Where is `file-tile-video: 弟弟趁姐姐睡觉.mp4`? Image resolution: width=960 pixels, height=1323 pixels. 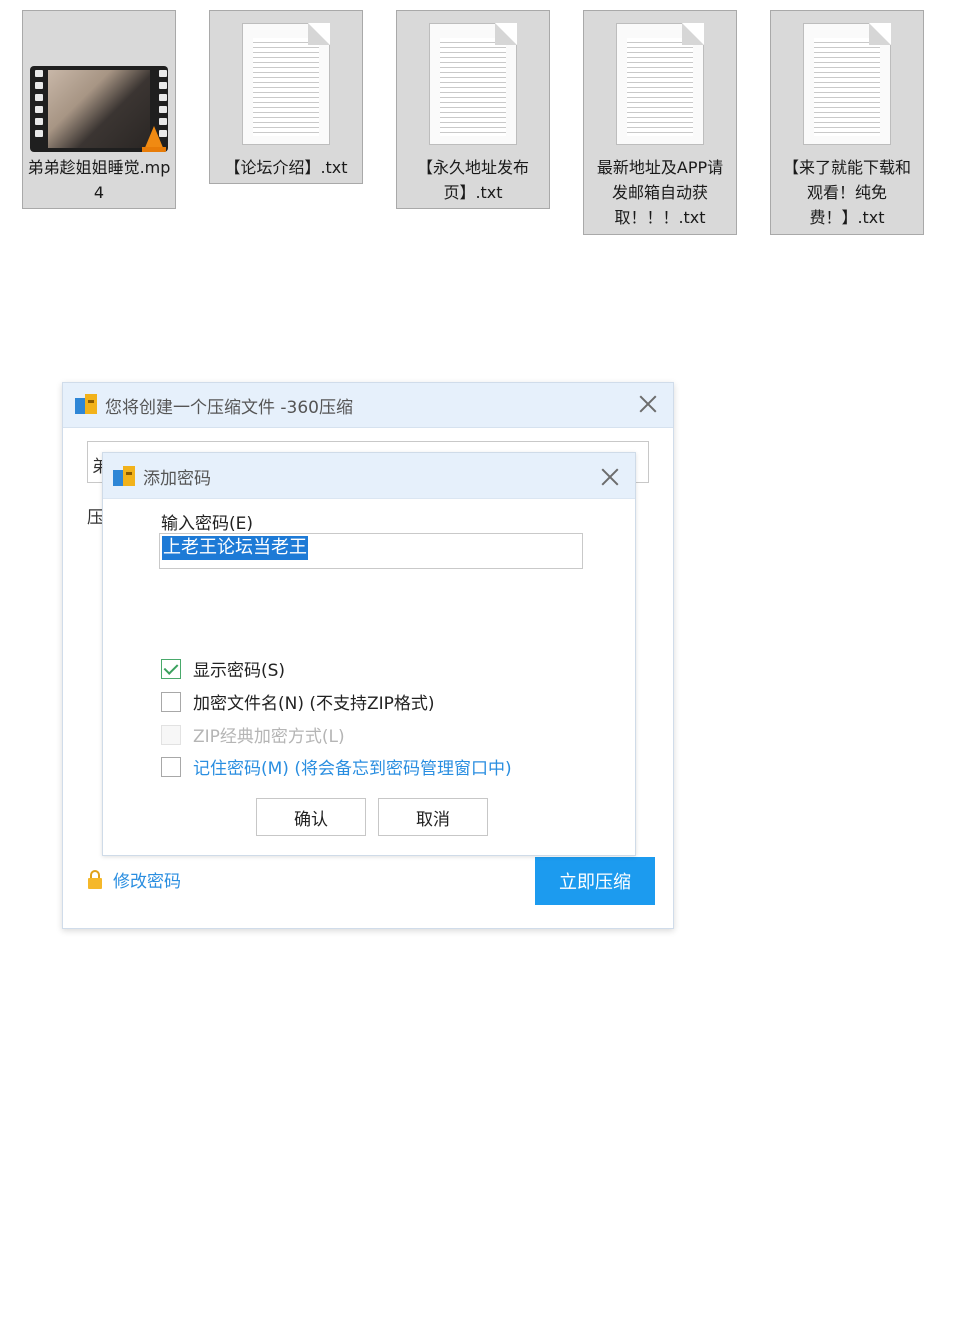
file-tile-video: 弟弟趁姐姐睡觉.mp4 is located at coordinates (99, 109).